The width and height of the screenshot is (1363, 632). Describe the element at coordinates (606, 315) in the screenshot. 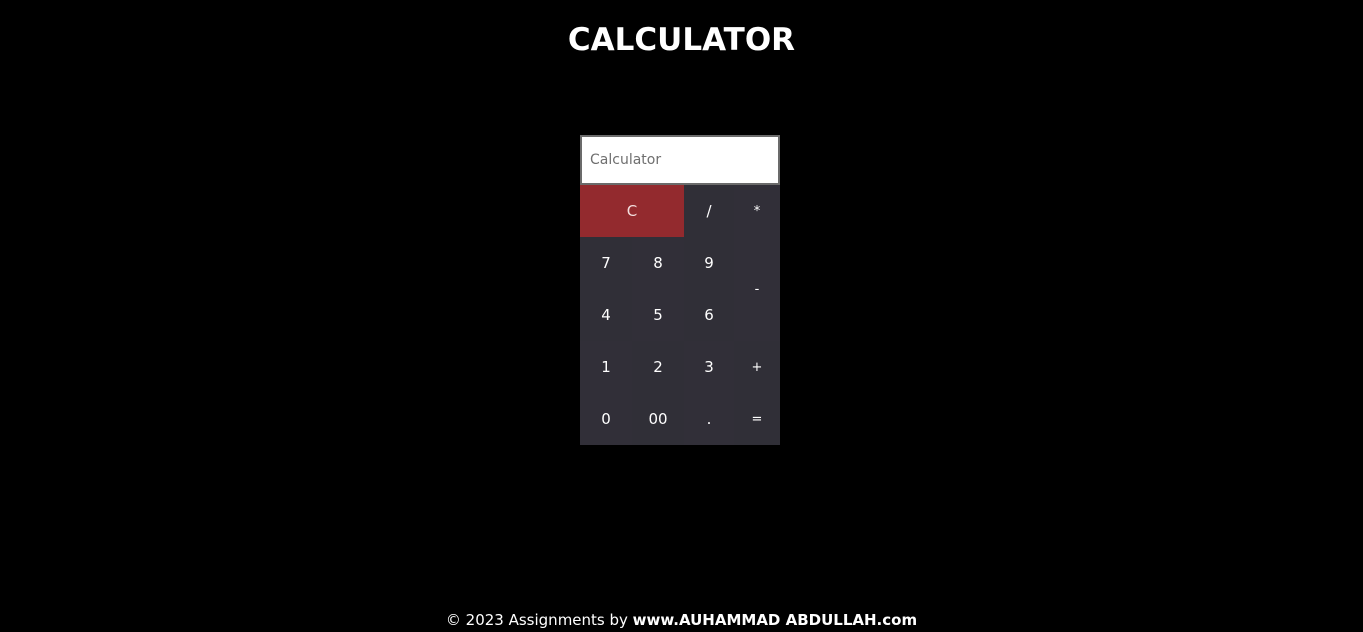

I see `digit-4-button: 4` at that location.